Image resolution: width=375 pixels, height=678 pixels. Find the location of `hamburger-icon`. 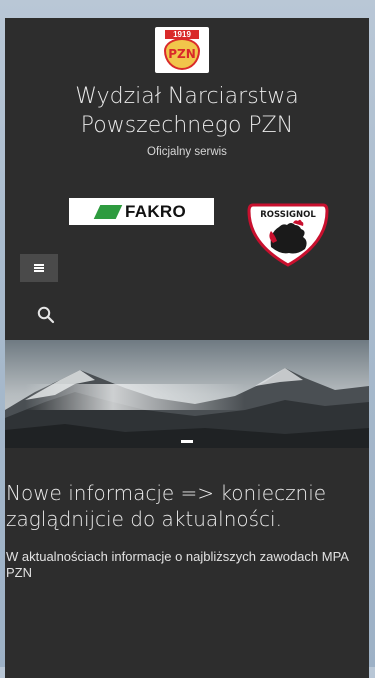

hamburger-icon is located at coordinates (39, 268).